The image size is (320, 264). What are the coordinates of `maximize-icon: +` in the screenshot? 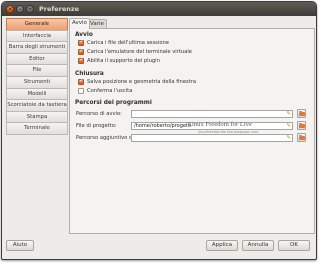 It's located at (30, 9).